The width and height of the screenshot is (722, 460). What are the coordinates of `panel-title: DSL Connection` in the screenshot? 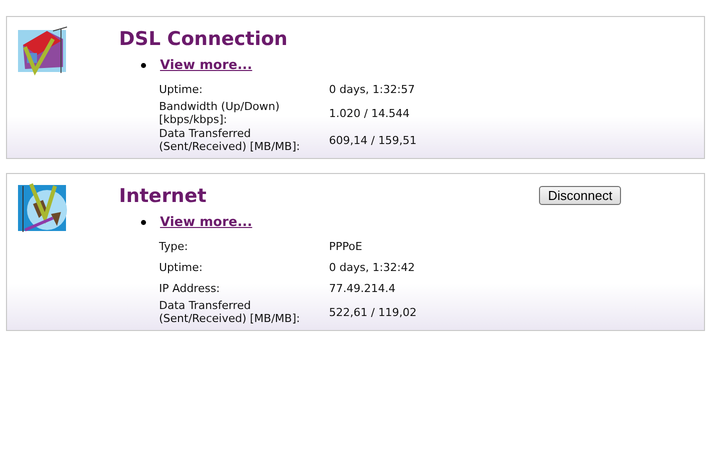 It's located at (204, 39).